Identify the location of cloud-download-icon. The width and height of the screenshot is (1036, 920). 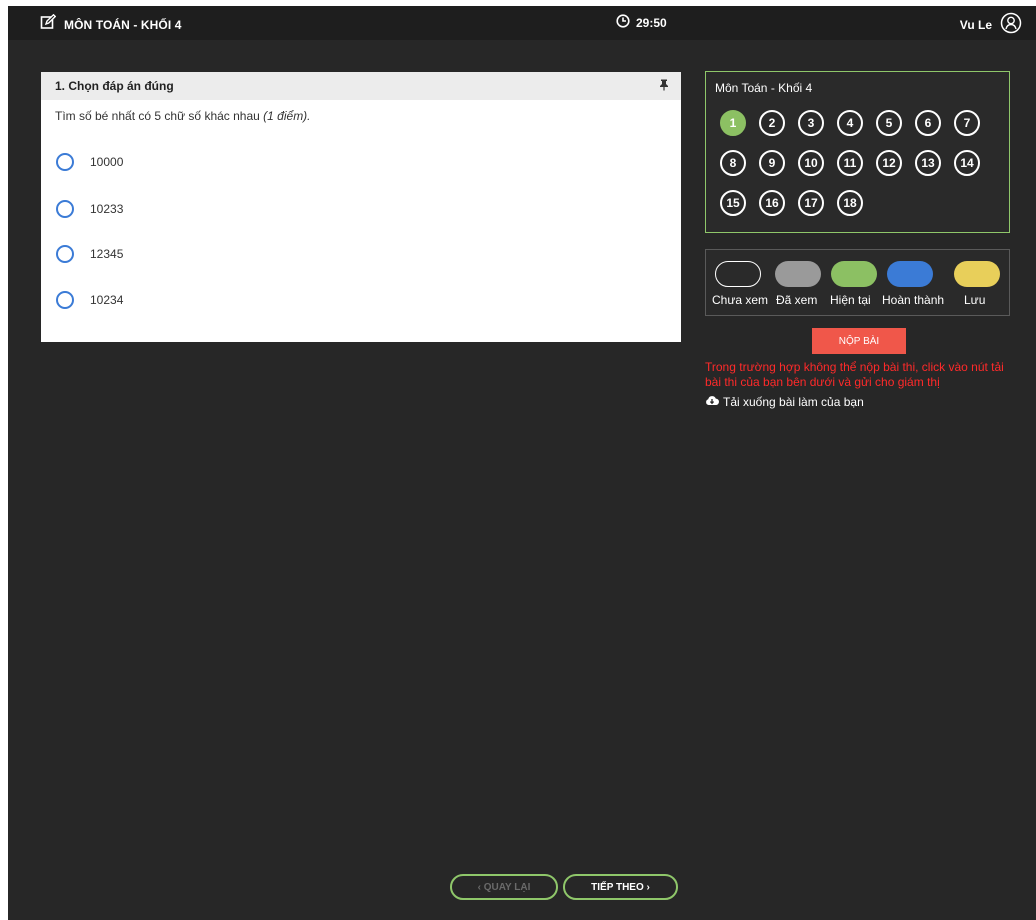
(712, 402).